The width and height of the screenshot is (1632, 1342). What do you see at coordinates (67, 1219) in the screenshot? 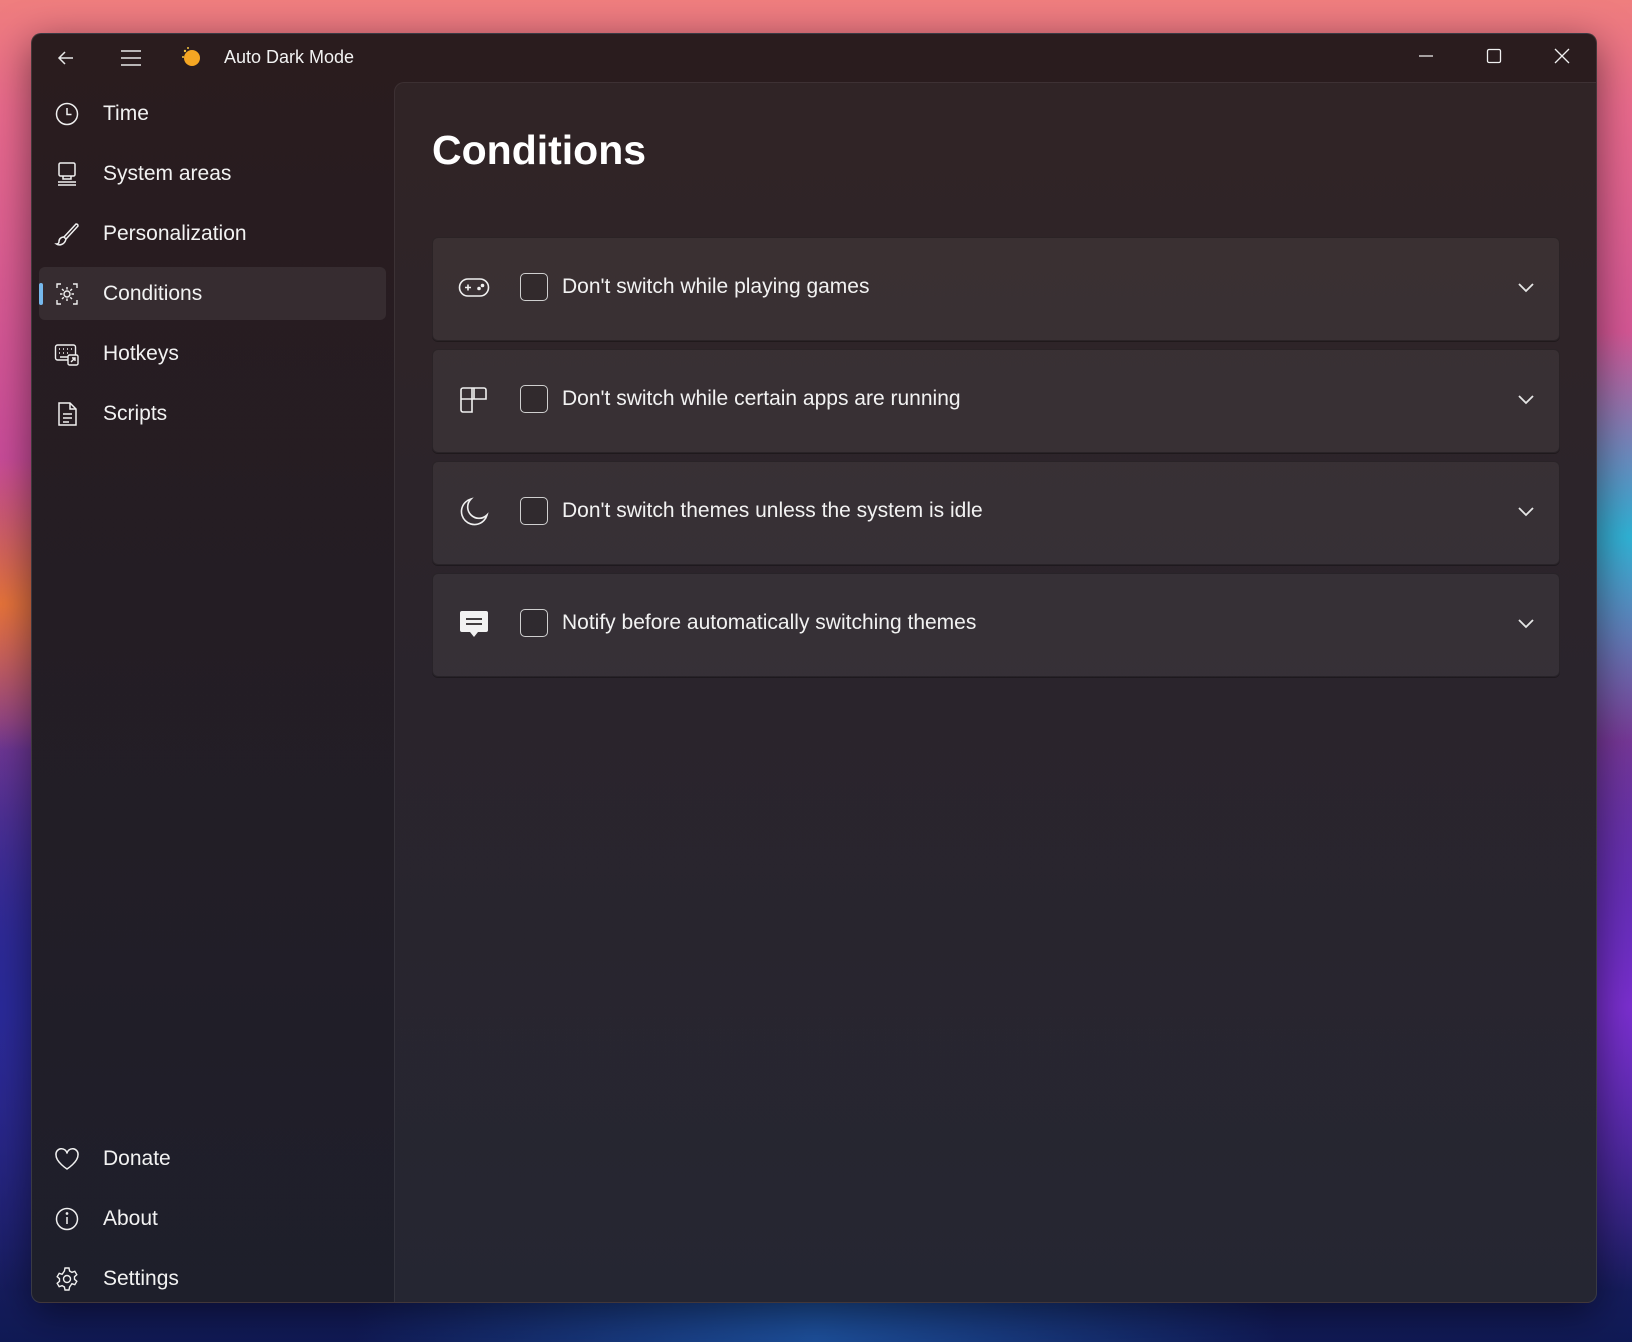
I see `info-icon` at bounding box center [67, 1219].